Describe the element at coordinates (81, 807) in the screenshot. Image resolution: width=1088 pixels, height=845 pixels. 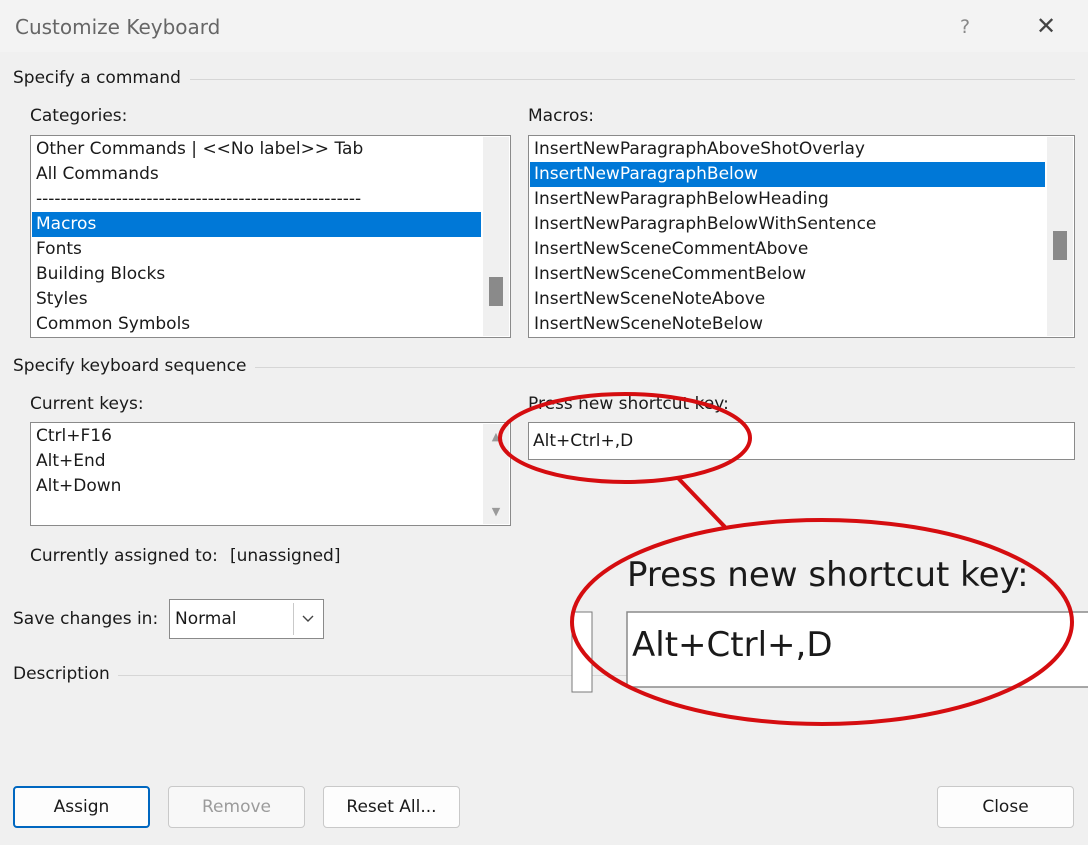
I see `assign-button: Assign` at that location.